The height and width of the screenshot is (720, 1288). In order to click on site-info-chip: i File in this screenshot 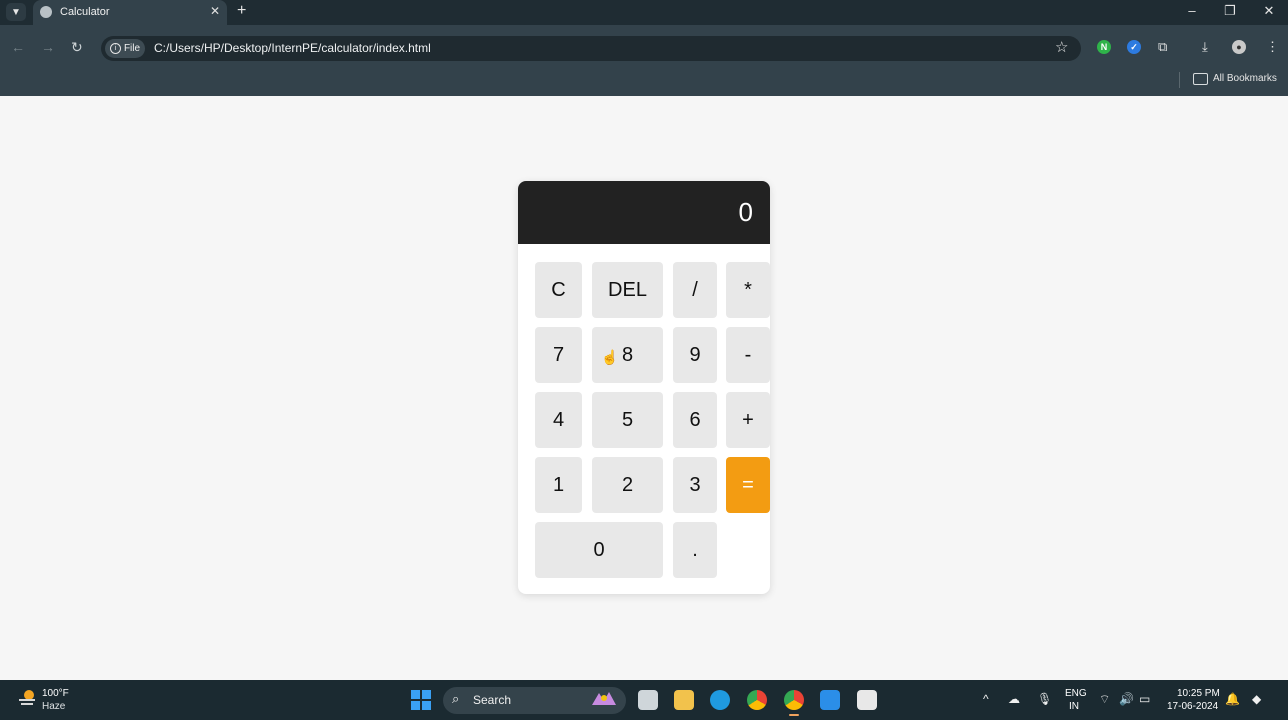, I will do `click(125, 48)`.